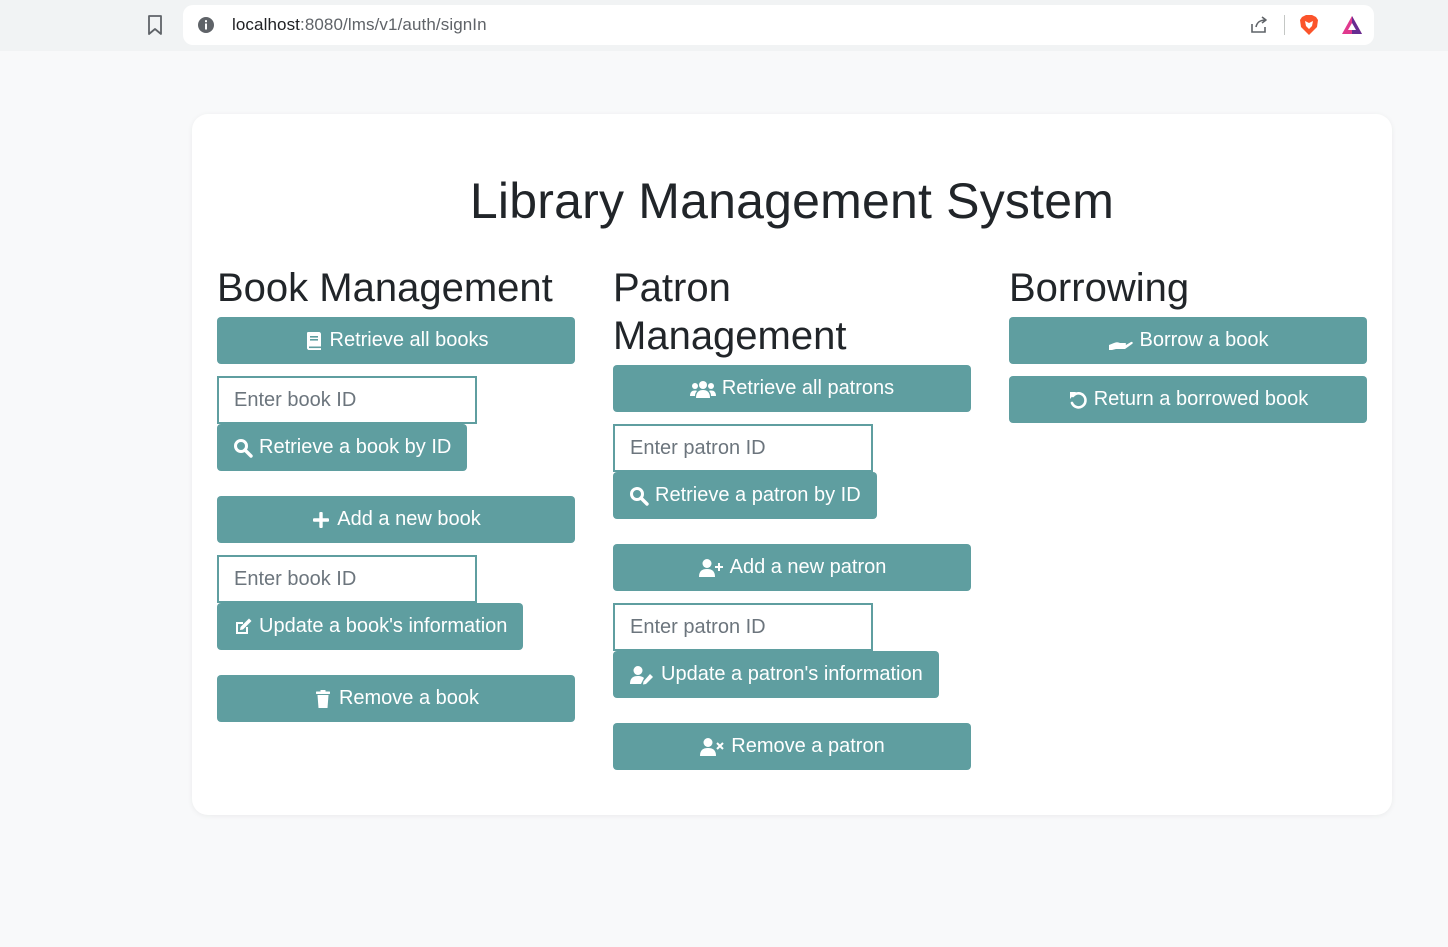 This screenshot has height=947, width=1448. What do you see at coordinates (355, 447) in the screenshot?
I see `retrieve-book-by-id-label: Retrieve a book by ID` at bounding box center [355, 447].